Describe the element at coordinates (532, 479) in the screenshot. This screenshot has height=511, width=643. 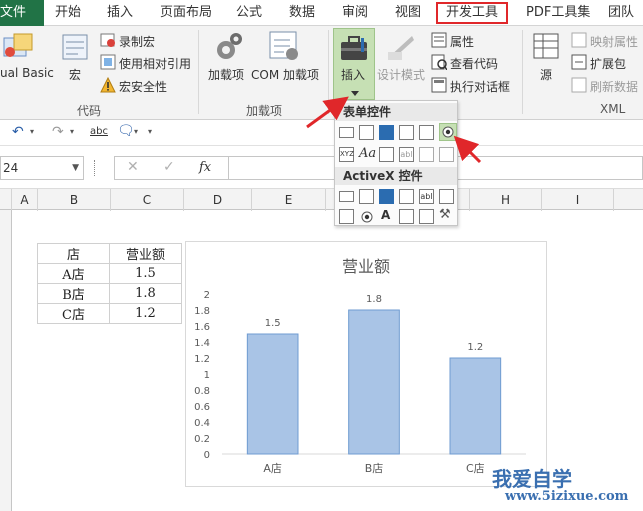
I see `watermark-logo: 我爱自学` at that location.